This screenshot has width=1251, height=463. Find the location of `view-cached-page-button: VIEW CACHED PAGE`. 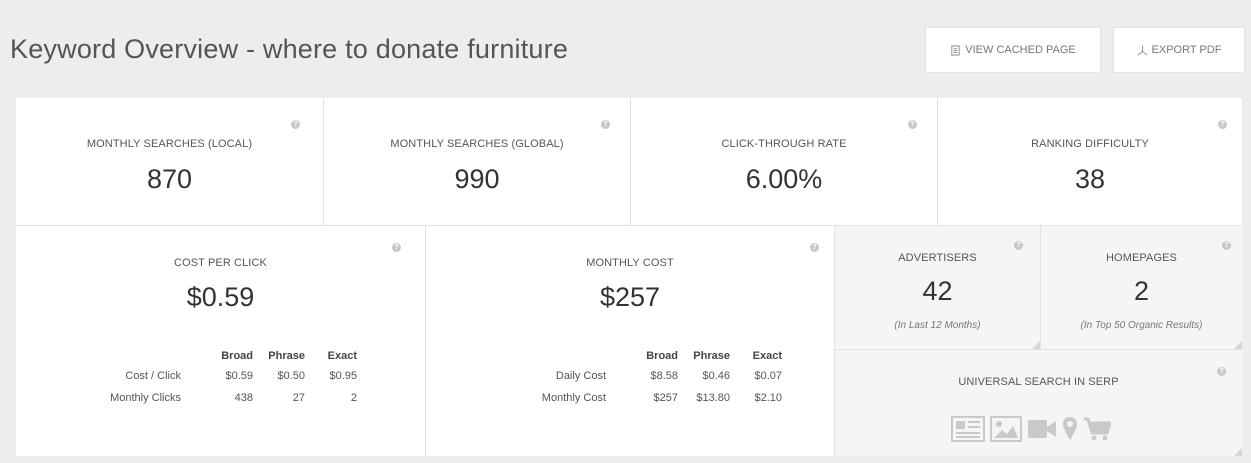

view-cached-page-button: VIEW CACHED PAGE is located at coordinates (1013, 50).